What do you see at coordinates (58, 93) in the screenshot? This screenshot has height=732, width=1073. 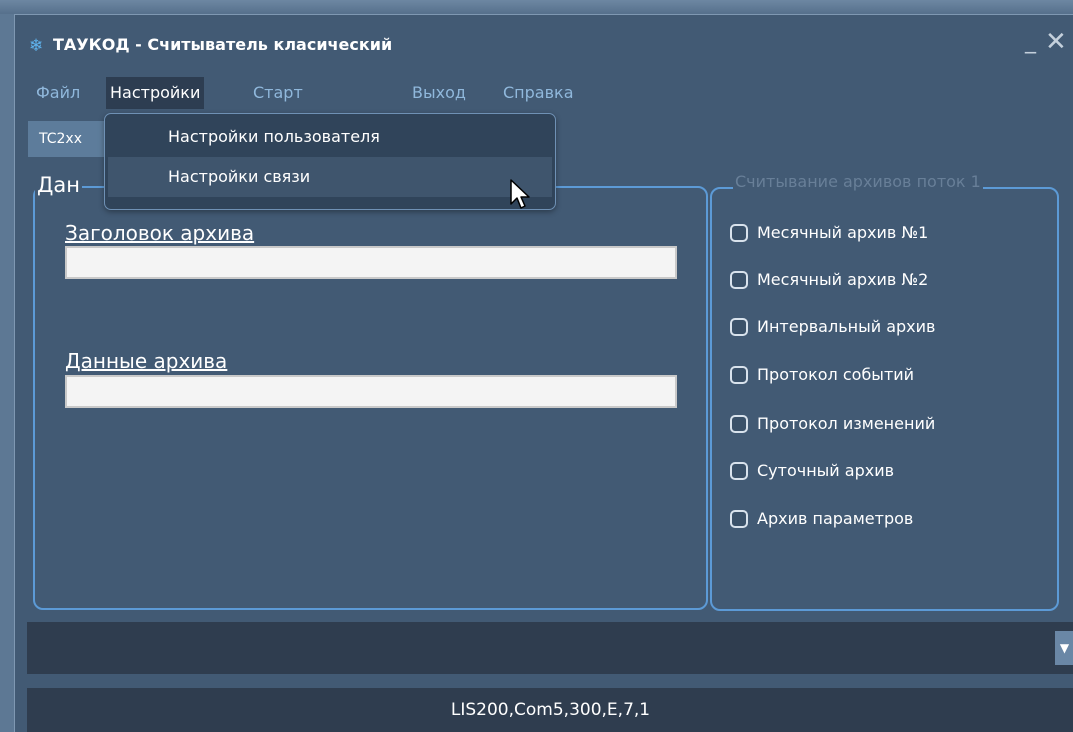 I see `menu-file: Файл` at bounding box center [58, 93].